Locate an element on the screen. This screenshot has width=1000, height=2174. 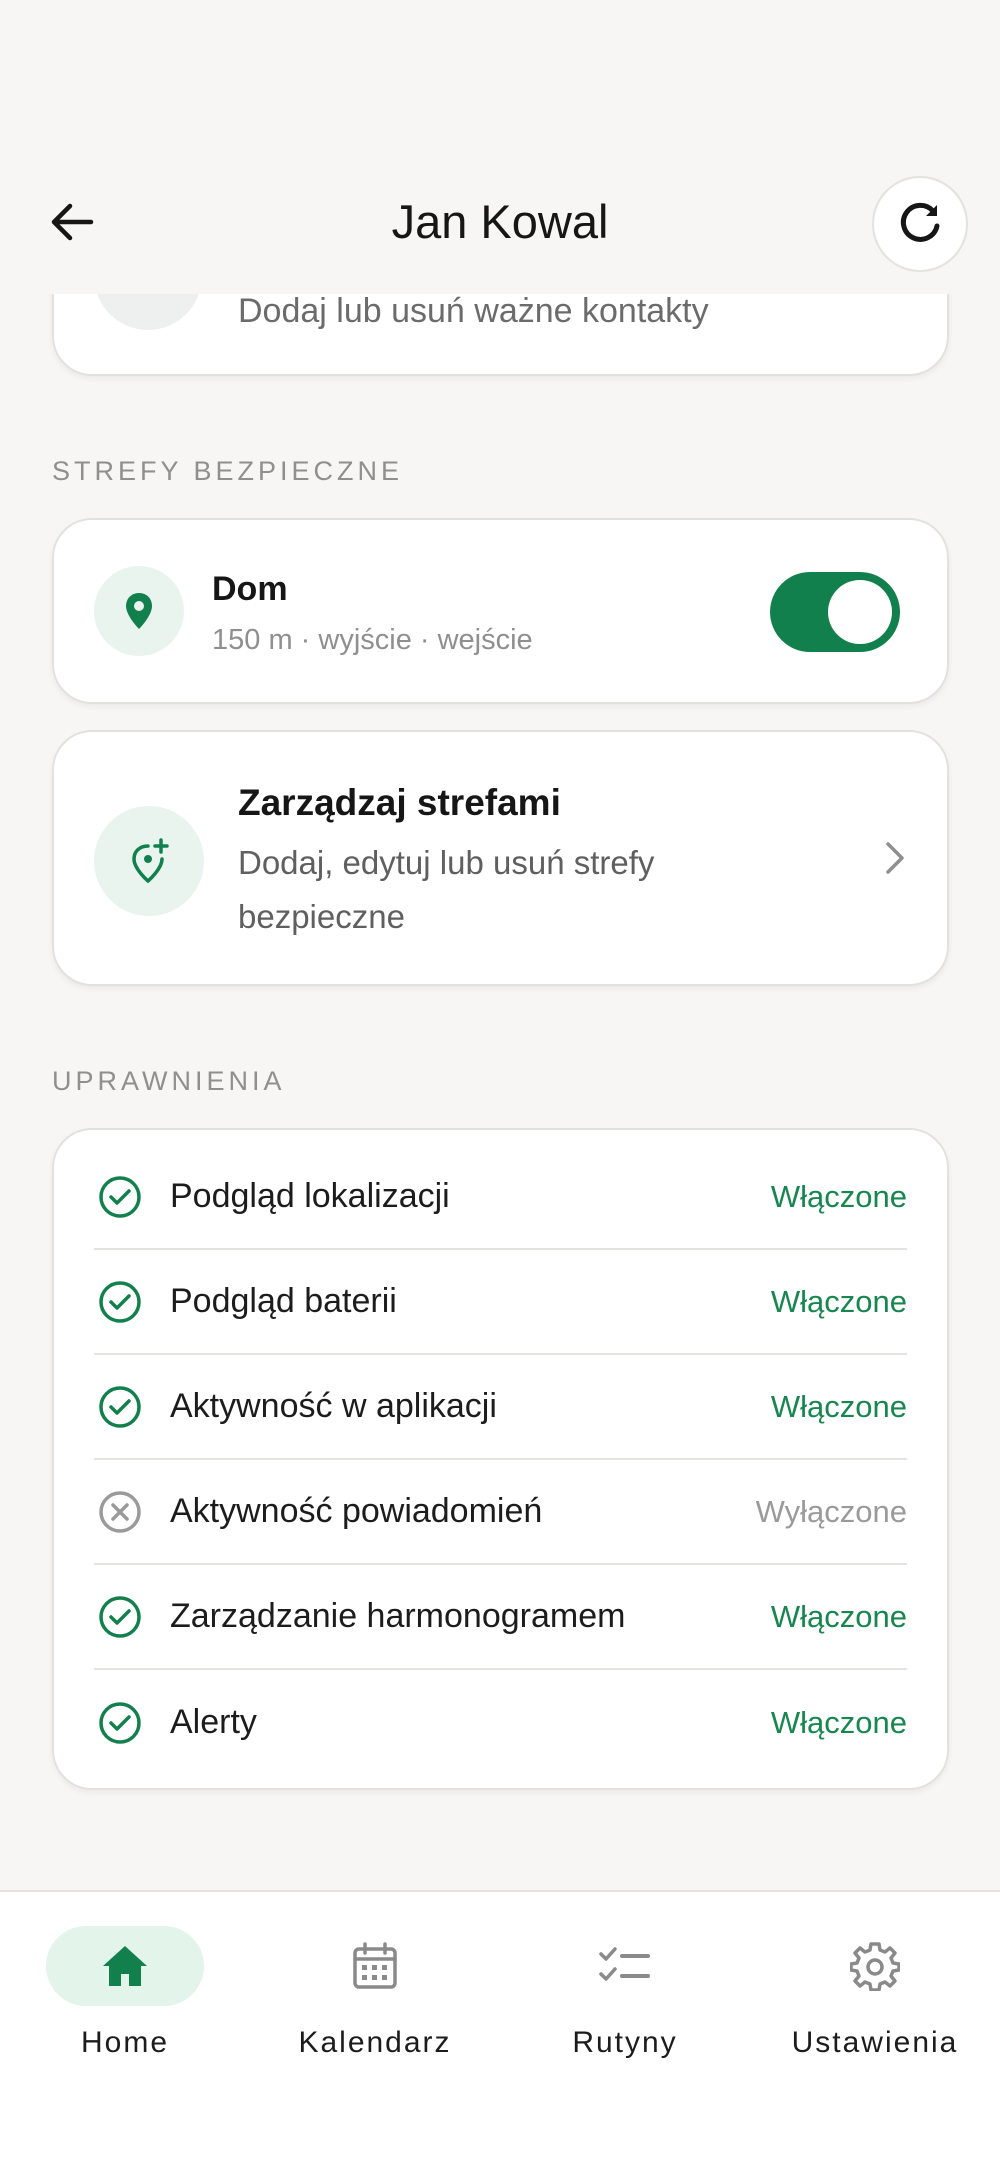
header: Jan Kowal is located at coordinates (500, 147).